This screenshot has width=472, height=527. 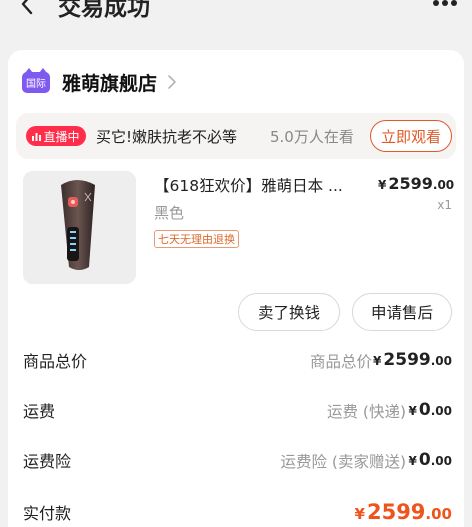 I want to click on shipping-value: ¥0.00, so click(x=430, y=410).